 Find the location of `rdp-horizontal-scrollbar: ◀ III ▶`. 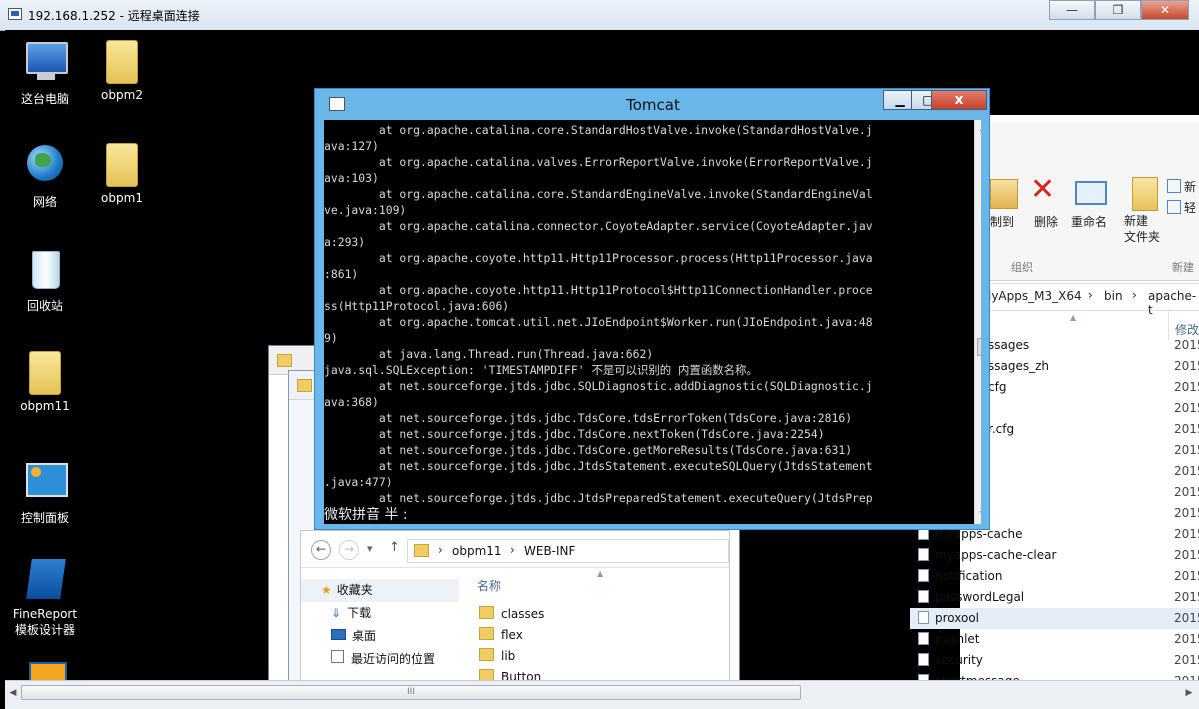

rdp-horizontal-scrollbar: ◀ III ▶ is located at coordinates (602, 694).